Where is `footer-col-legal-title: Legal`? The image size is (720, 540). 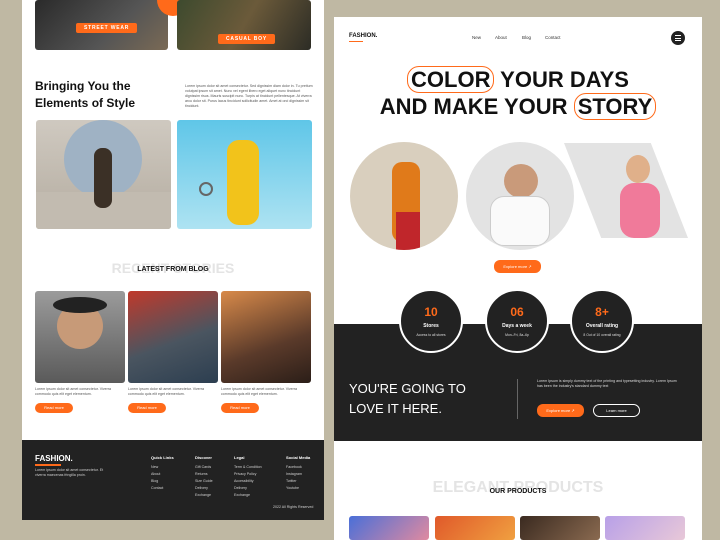
footer-col-legal-title: Legal is located at coordinates (239, 457).